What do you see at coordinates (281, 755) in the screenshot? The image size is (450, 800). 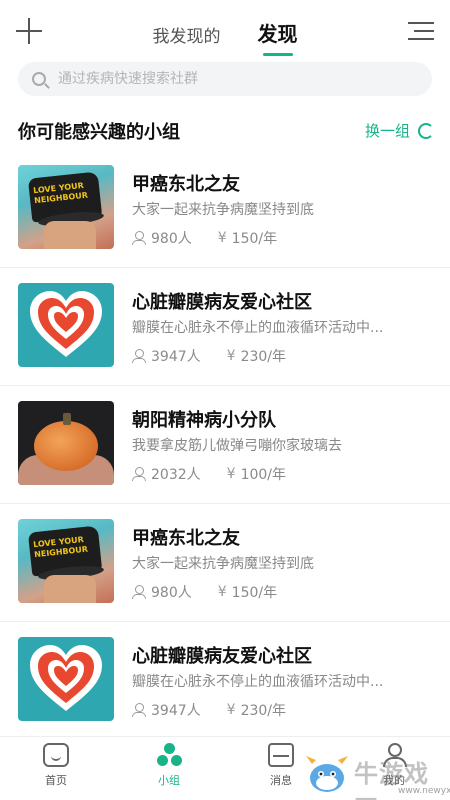 I see `message-icon` at bounding box center [281, 755].